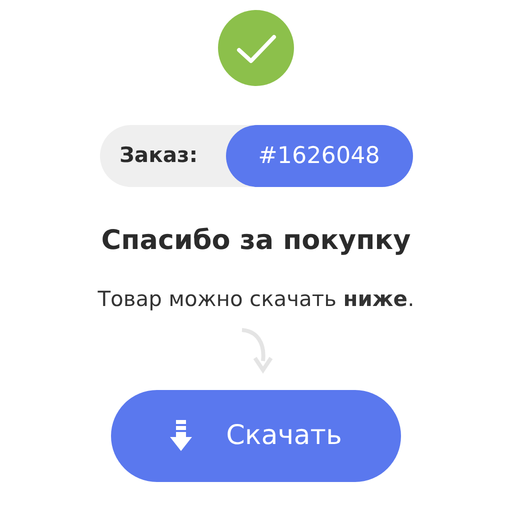  What do you see at coordinates (256, 241) in the screenshot?
I see `thank-you-title: Спасибо за покупку` at bounding box center [256, 241].